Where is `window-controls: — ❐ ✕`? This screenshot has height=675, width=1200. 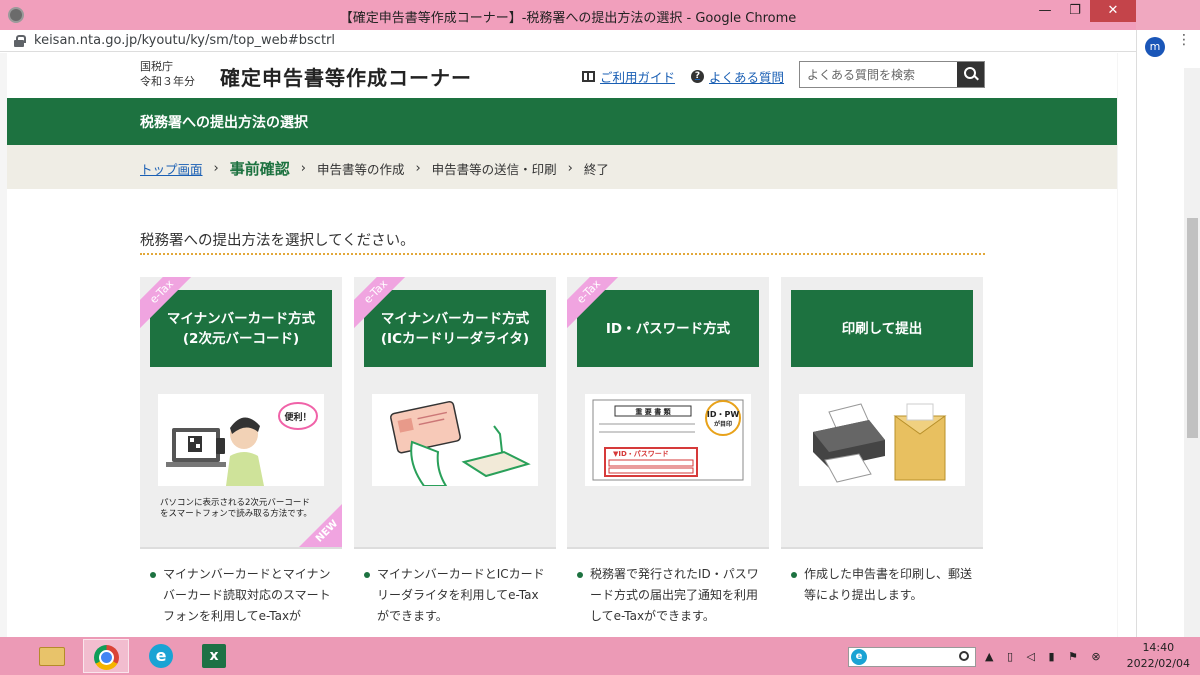 window-controls: — ❐ ✕ is located at coordinates (1083, 11).